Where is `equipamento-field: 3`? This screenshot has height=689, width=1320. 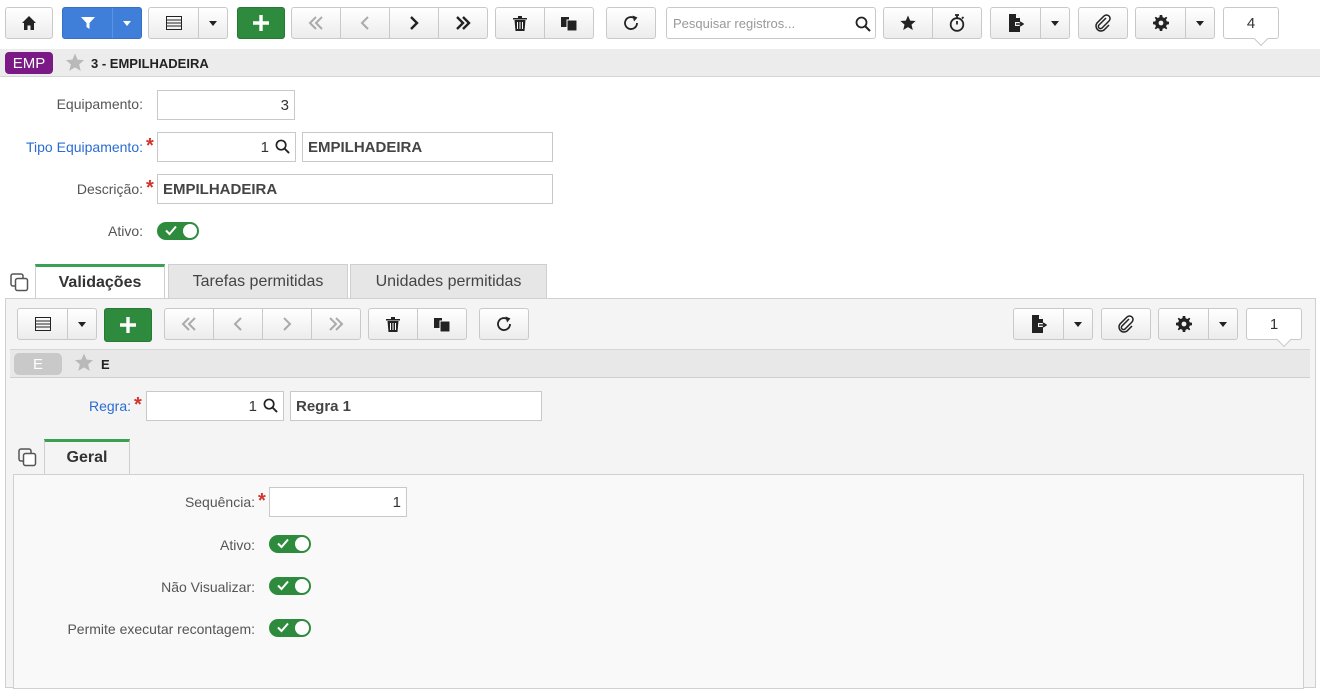 equipamento-field: 3 is located at coordinates (226, 105).